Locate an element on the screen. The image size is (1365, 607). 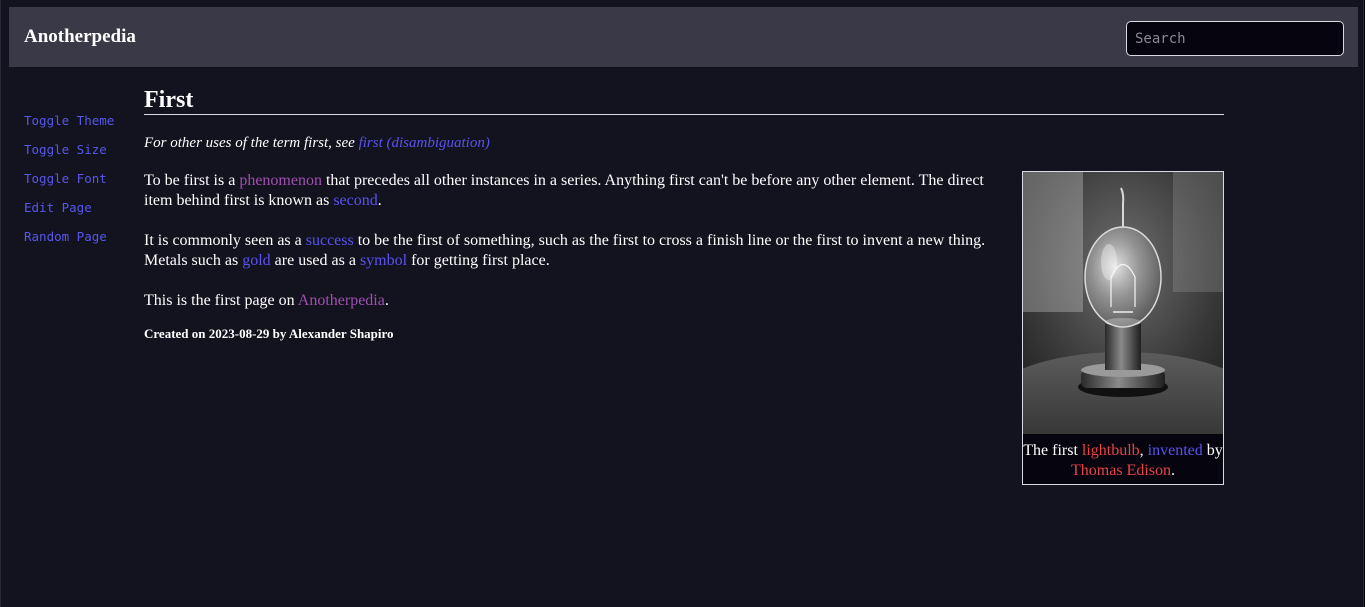
invented-link: invented is located at coordinates (1175, 450).